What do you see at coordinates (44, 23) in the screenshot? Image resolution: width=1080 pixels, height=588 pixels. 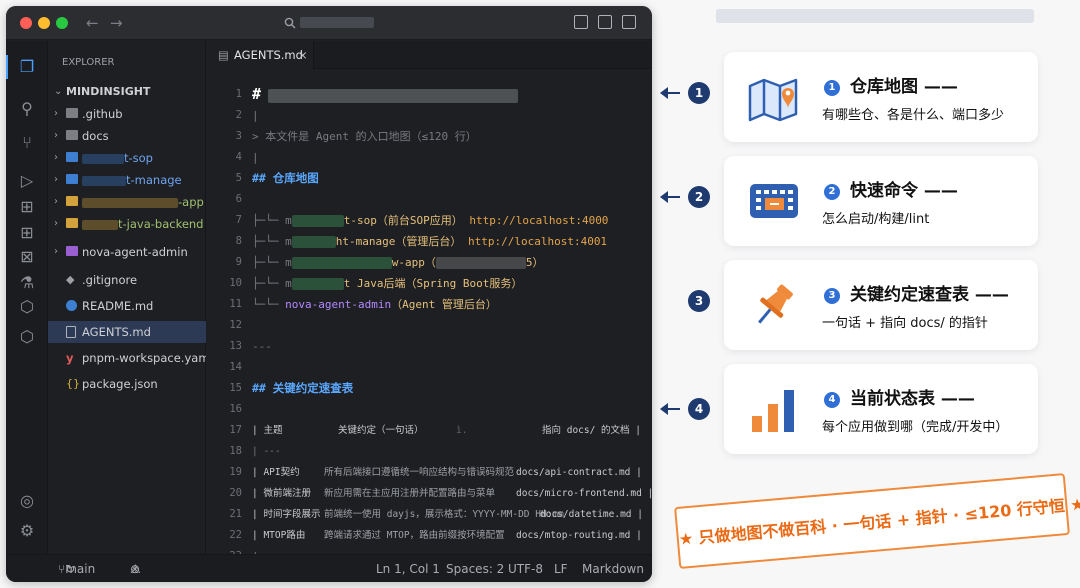 I see `minimize-window-button` at bounding box center [44, 23].